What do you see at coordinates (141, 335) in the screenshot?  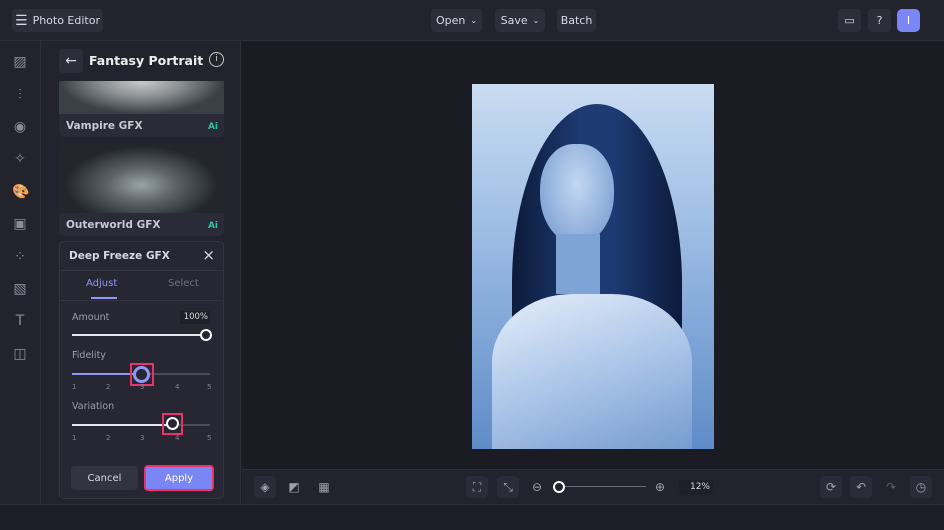 I see `amount-slider` at bounding box center [141, 335].